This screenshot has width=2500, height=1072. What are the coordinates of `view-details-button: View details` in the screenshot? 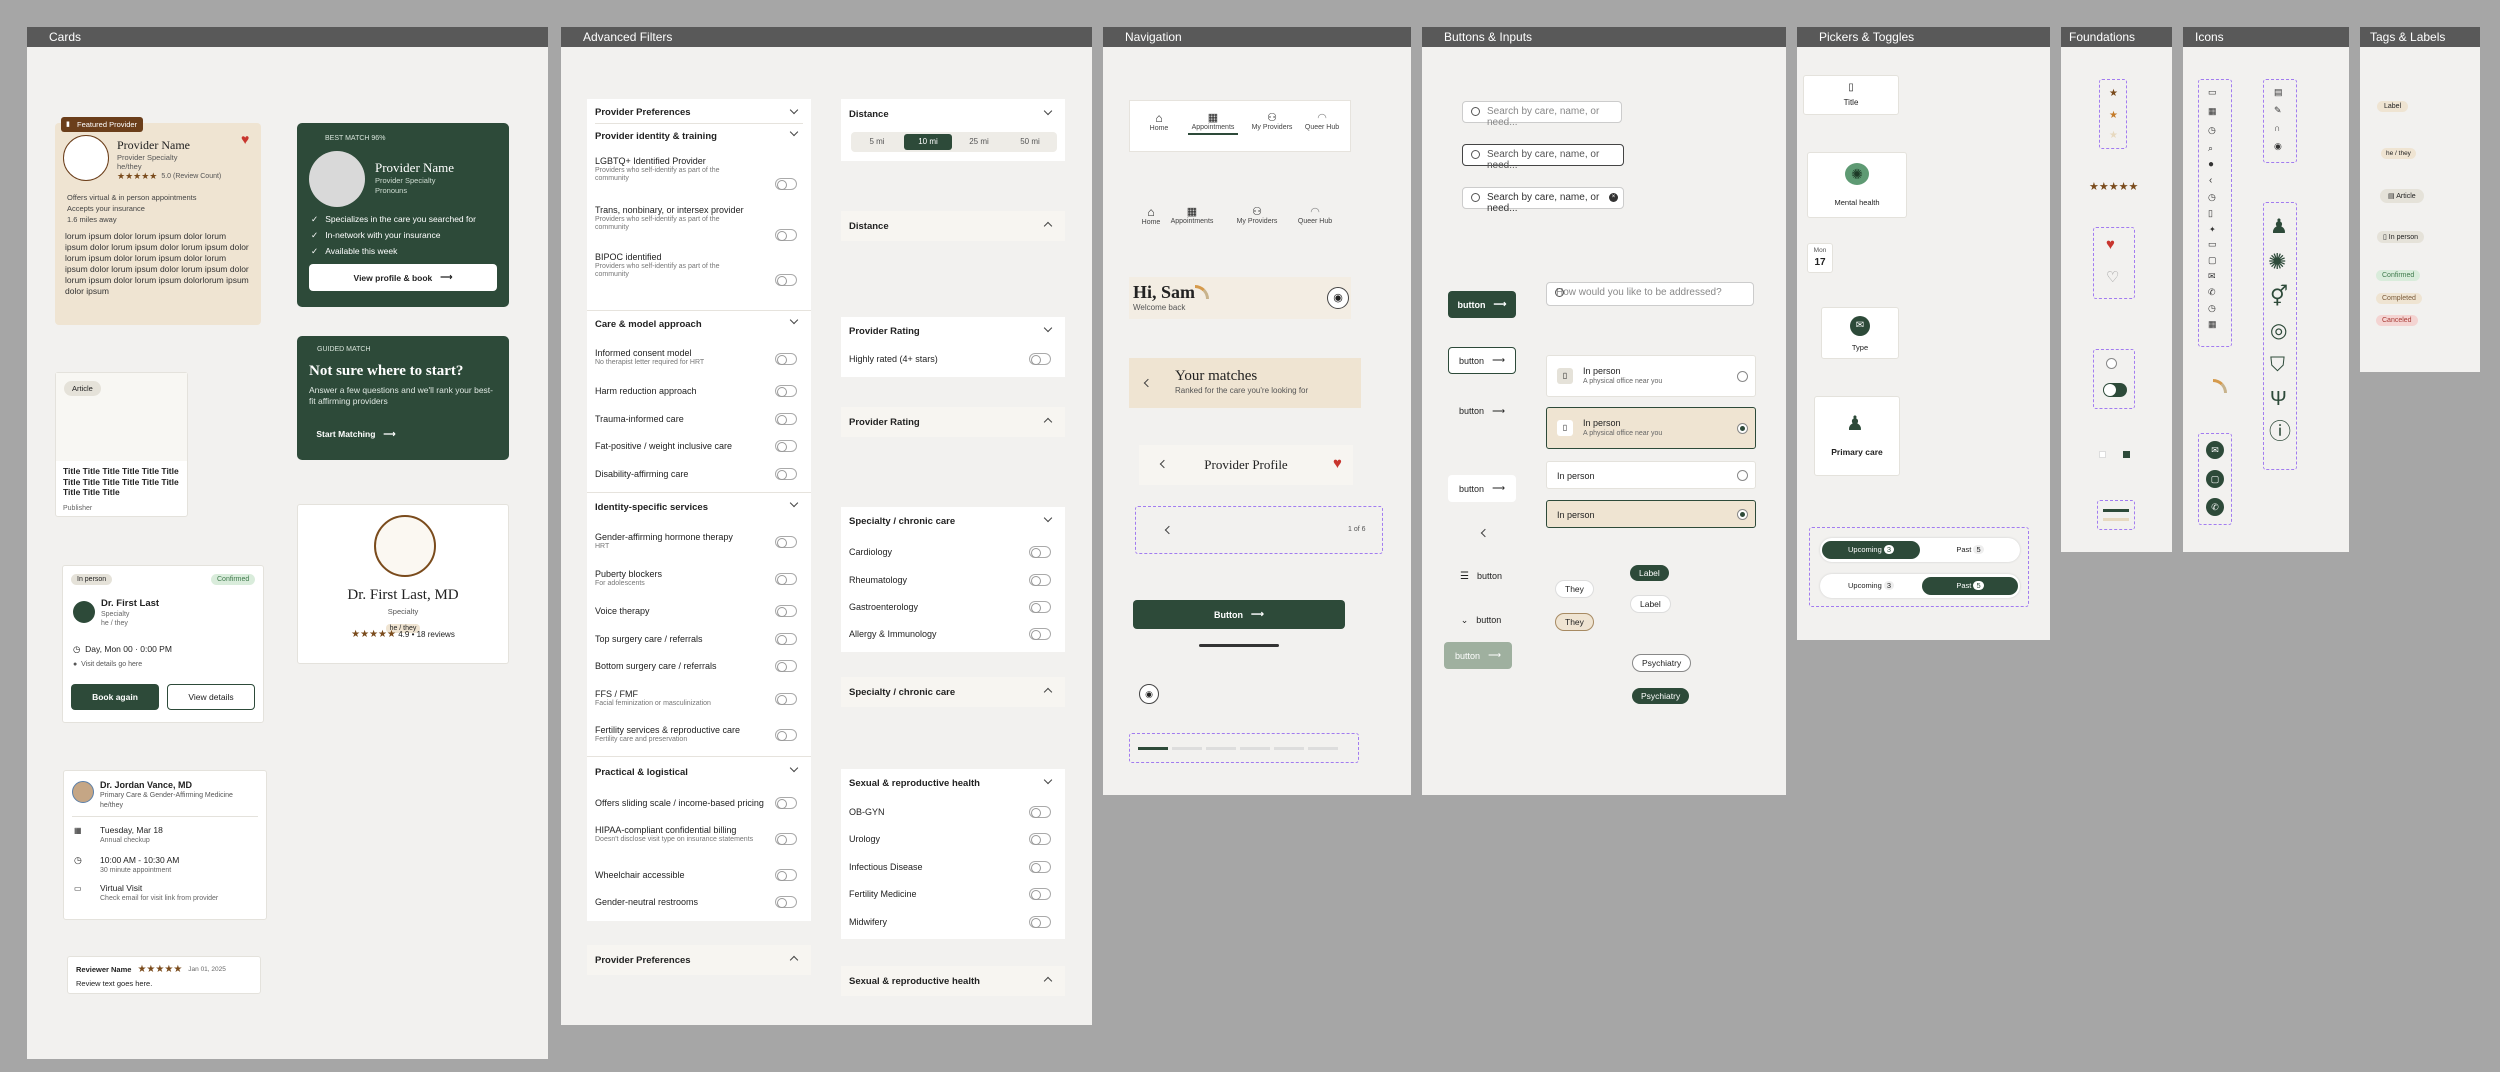 It's located at (211, 697).